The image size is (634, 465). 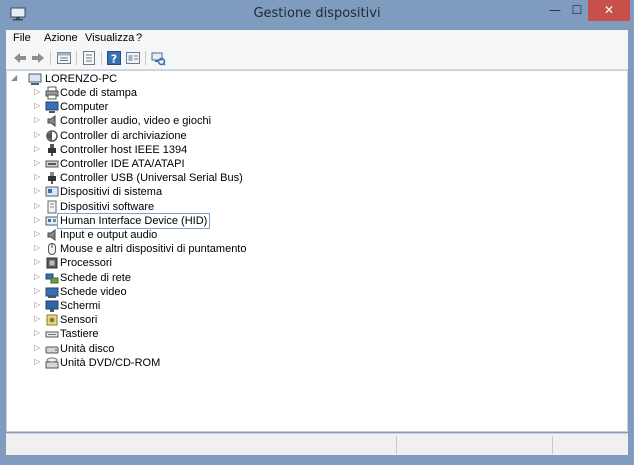 I want to click on tree-item-label: Unità disco, so click(x=87, y=348).